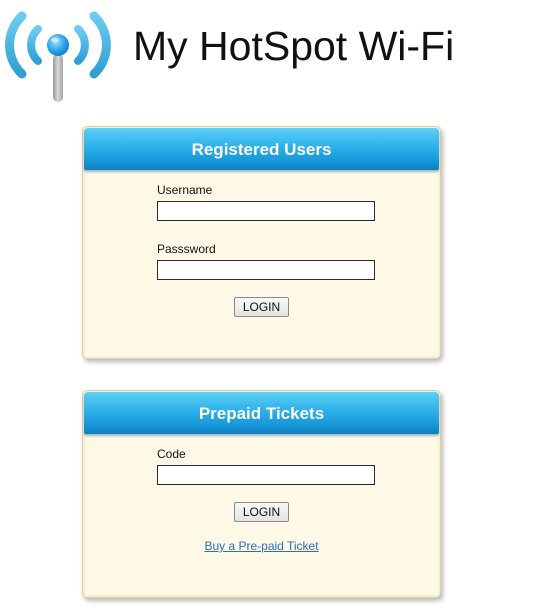 Image resolution: width=537 pixels, height=606 pixels. What do you see at coordinates (261, 413) in the screenshot?
I see `prepaid-tickets-title: Prepaid Tickets` at bounding box center [261, 413].